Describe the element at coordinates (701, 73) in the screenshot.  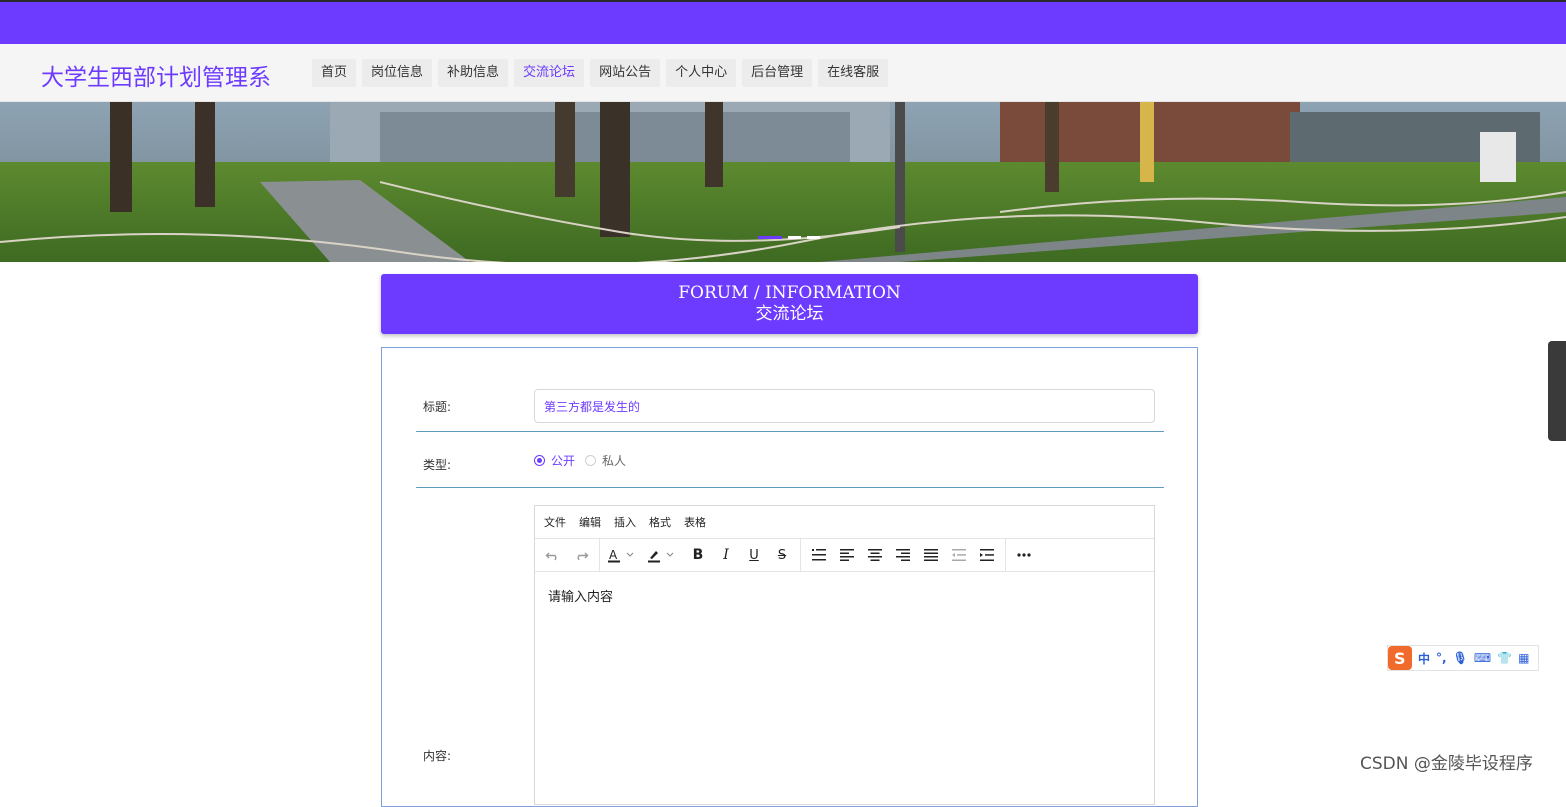
I see `nav-item-profile: 个人中心` at that location.